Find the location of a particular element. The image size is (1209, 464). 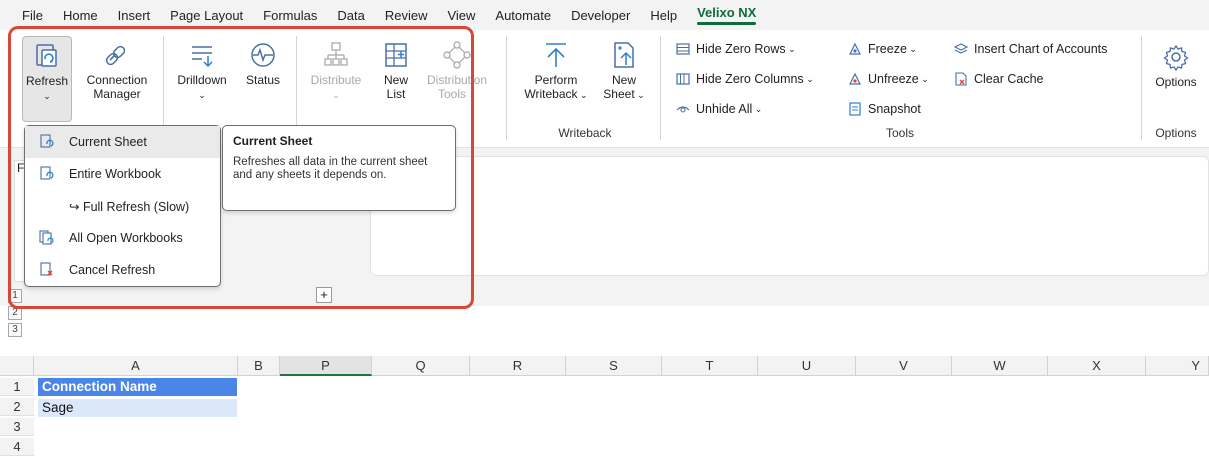

eye-icon is located at coordinates (683, 109).